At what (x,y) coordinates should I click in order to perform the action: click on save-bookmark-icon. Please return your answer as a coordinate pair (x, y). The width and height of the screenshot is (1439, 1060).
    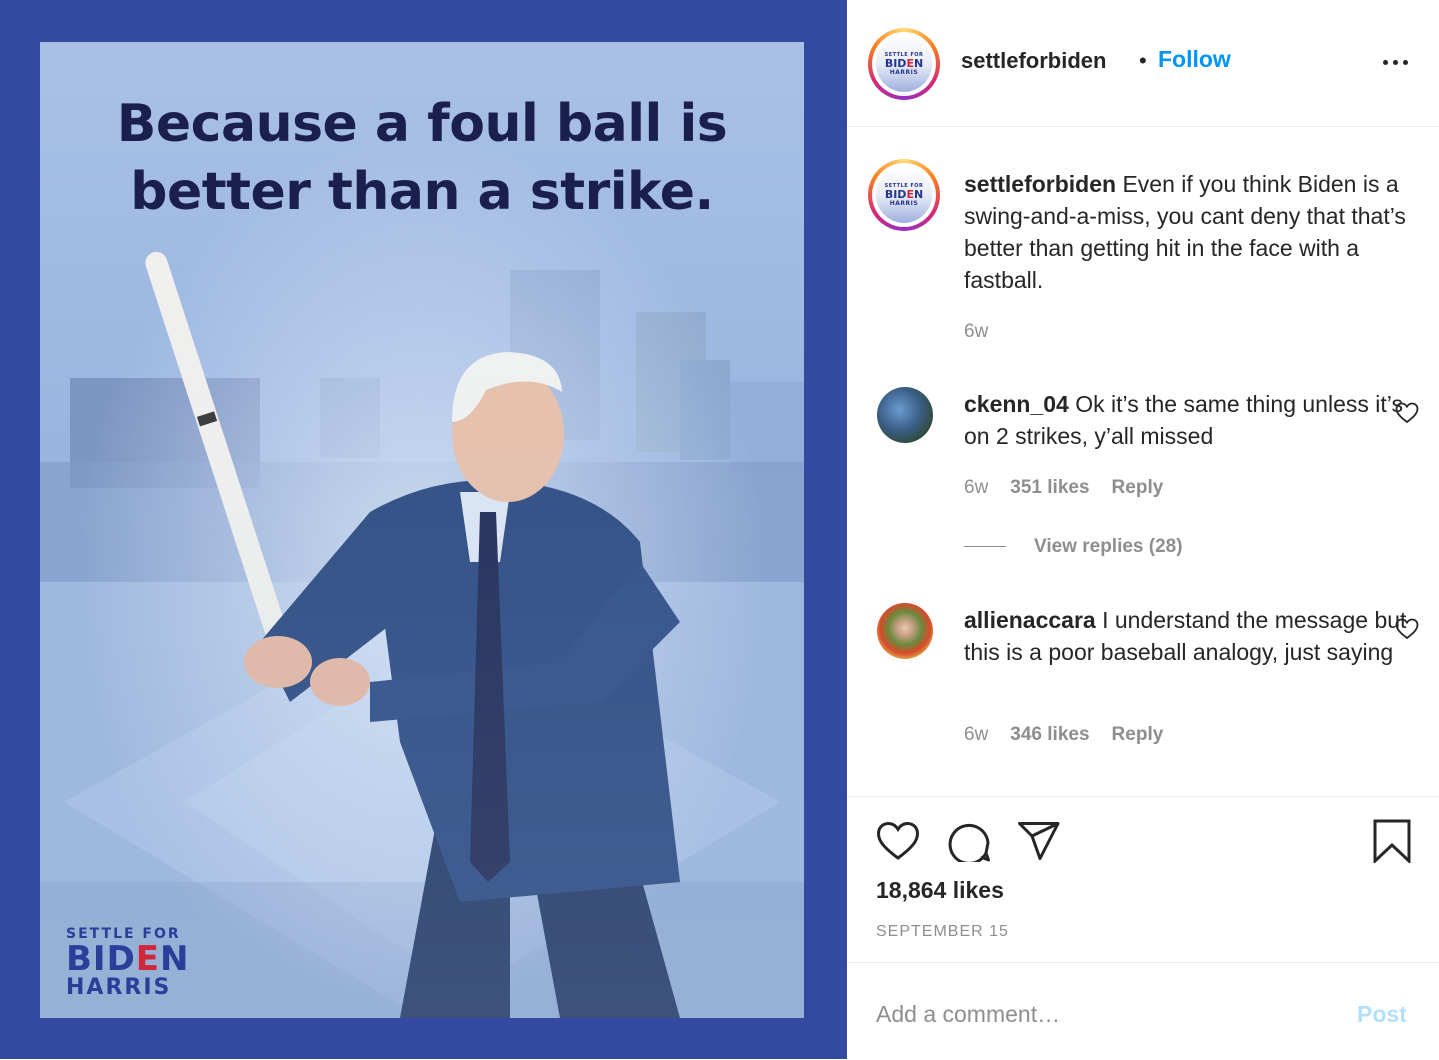
    Looking at the image, I should click on (1392, 841).